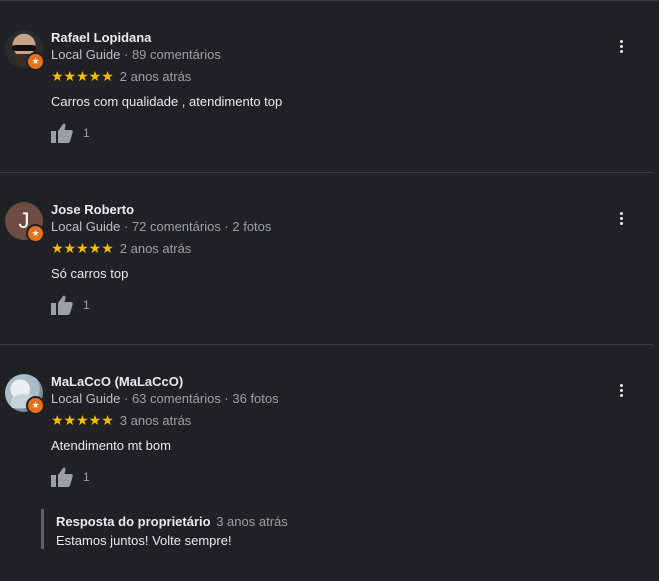 This screenshot has width=659, height=581. Describe the element at coordinates (252, 521) in the screenshot. I see `owner-reply-time: 3 anos atrás` at that location.